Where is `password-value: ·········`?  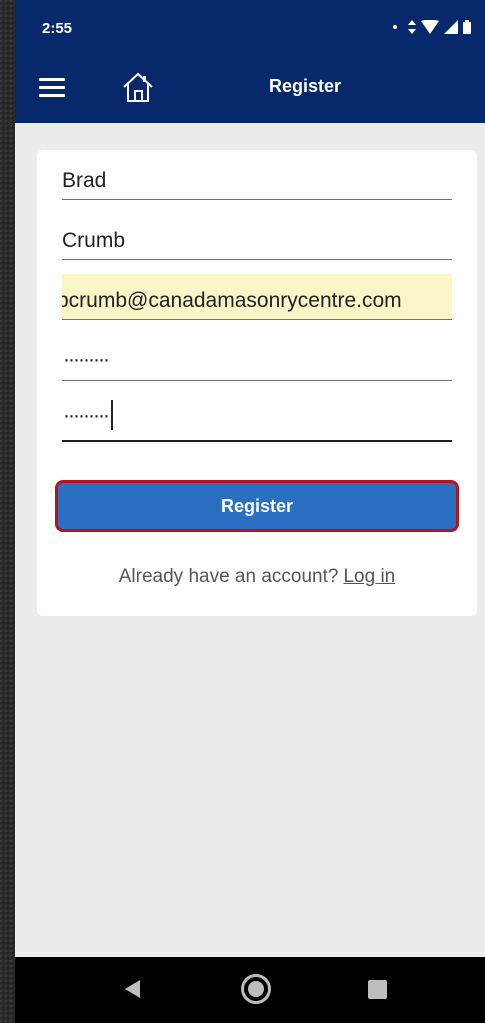
password-value: ········· is located at coordinates (86, 359).